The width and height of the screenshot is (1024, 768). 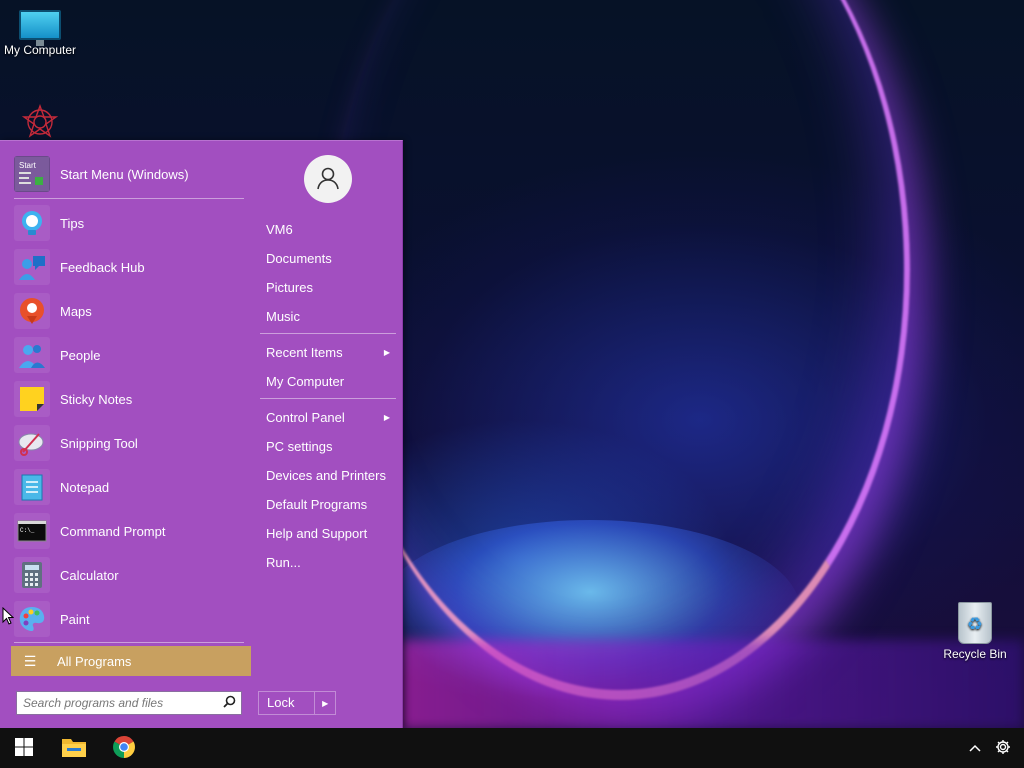 What do you see at coordinates (72, 223) in the screenshot?
I see `app-item-label: Tips` at bounding box center [72, 223].